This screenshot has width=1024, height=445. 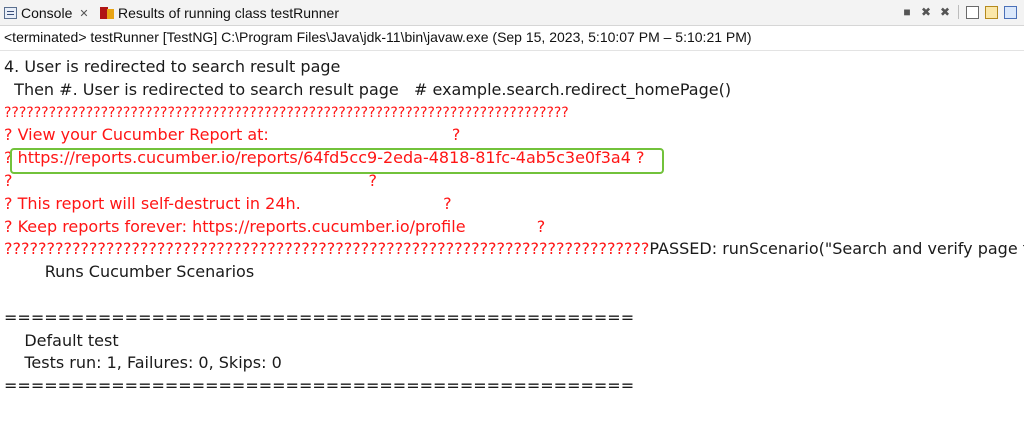 I want to click on console-toolbar: ■ ✖ ✖, so click(x=958, y=12).